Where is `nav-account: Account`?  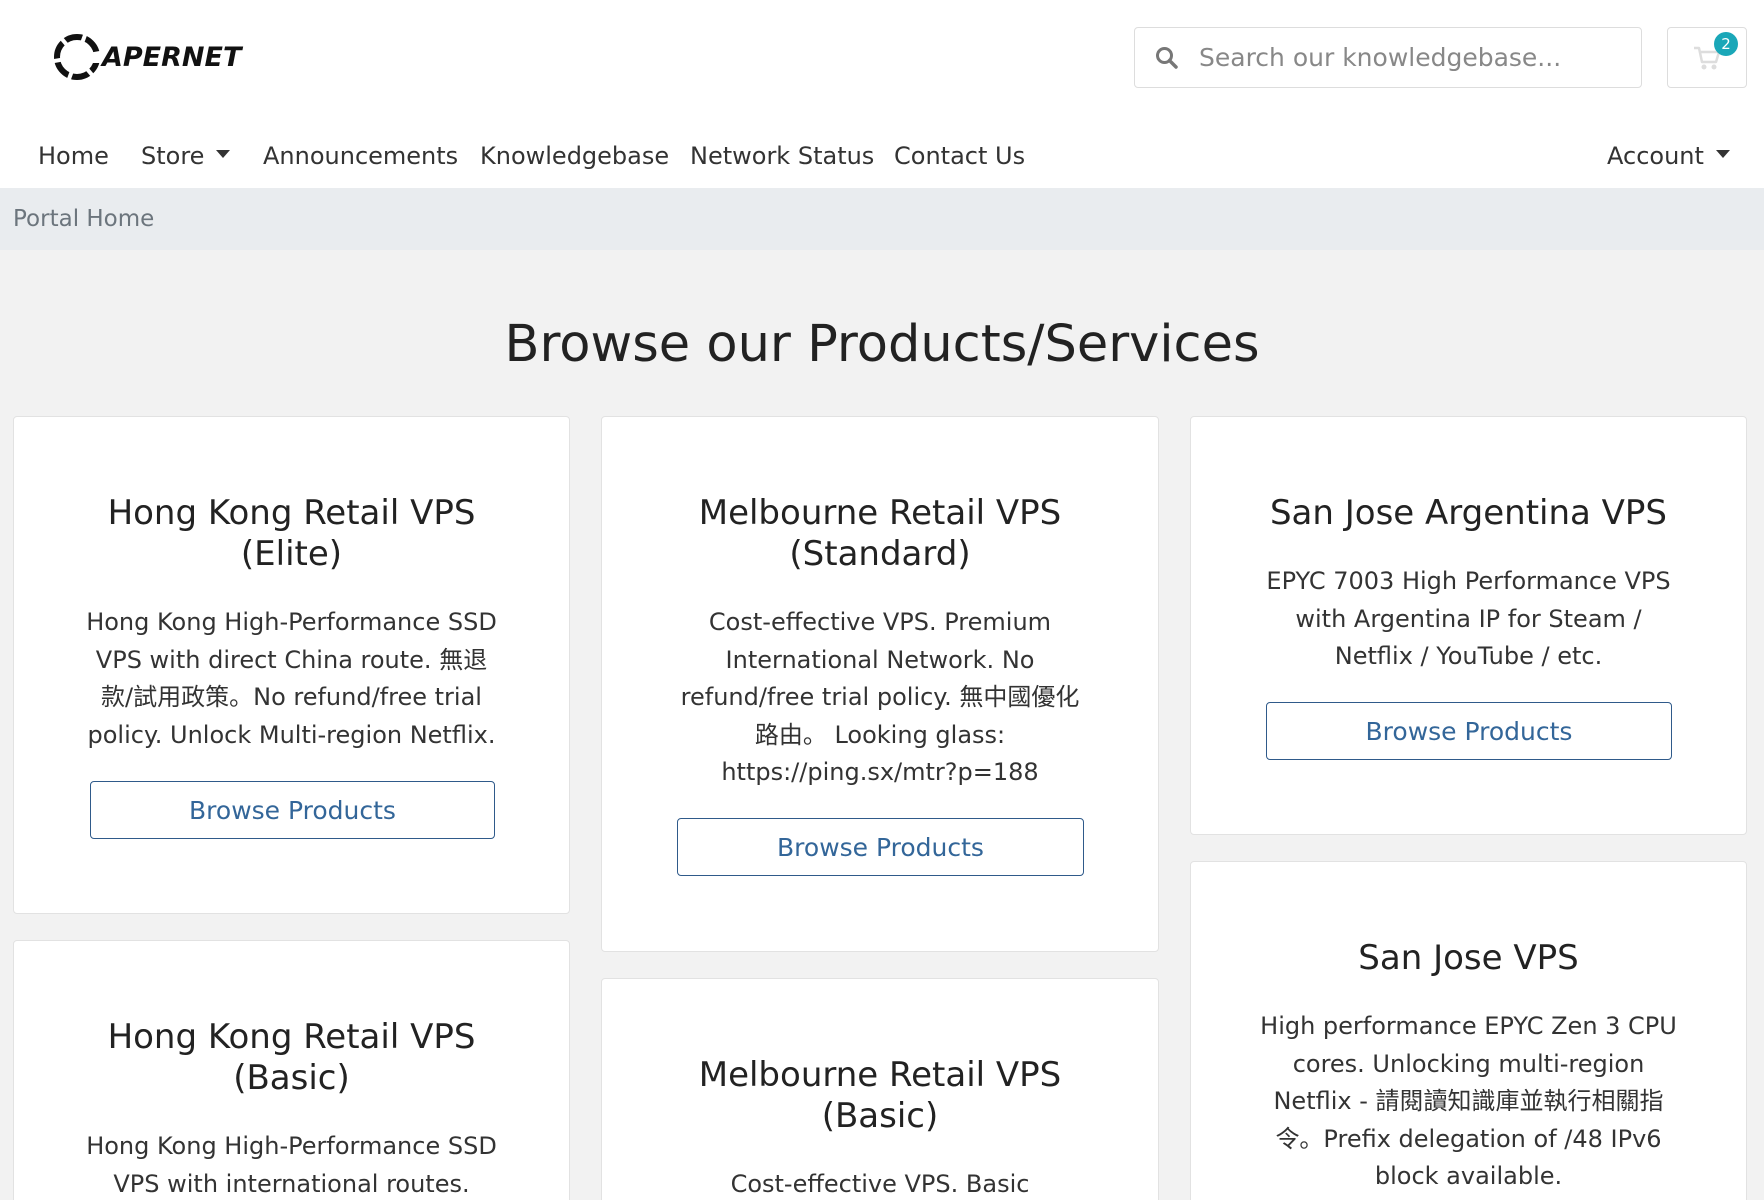
nav-account: Account is located at coordinates (1668, 156).